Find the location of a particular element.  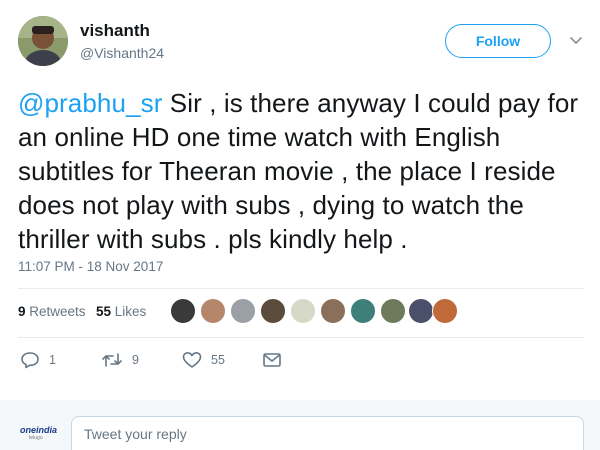

retweets-stat: 9 Retweets is located at coordinates (52, 311).